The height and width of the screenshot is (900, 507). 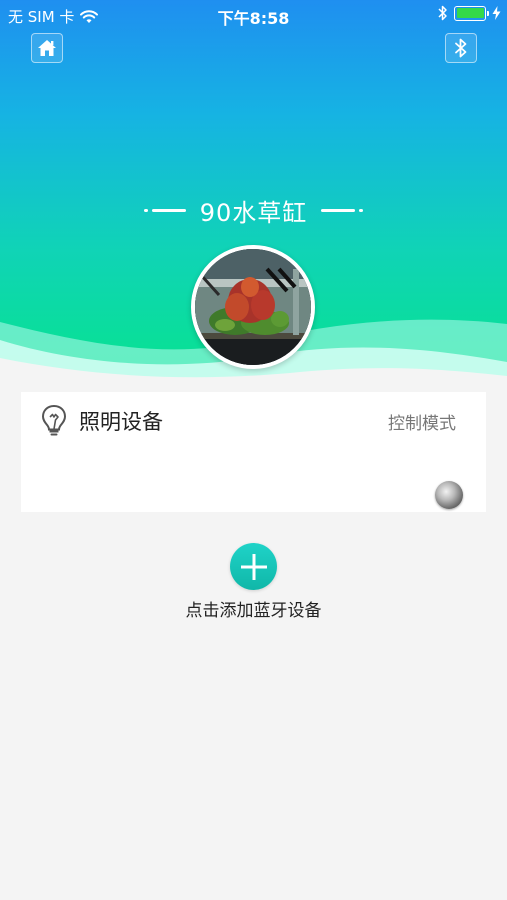 I want to click on aquarium-image, so click(x=253, y=307).